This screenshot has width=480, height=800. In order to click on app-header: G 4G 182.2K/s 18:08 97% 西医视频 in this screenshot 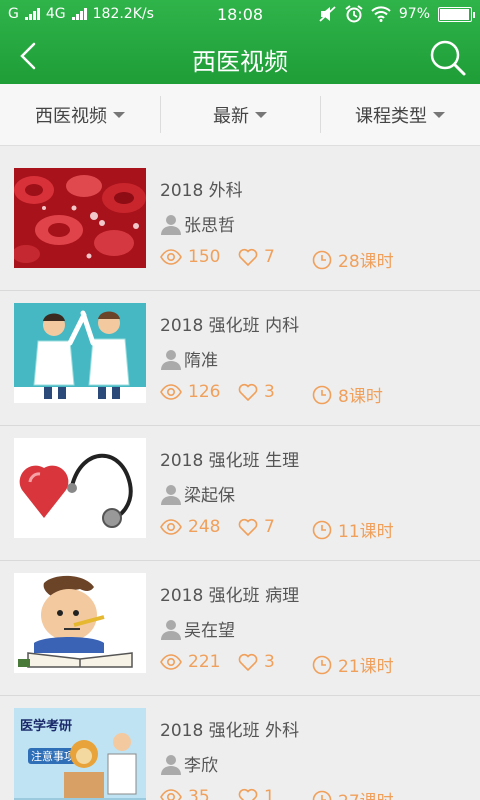, I will do `click(240, 42)`.